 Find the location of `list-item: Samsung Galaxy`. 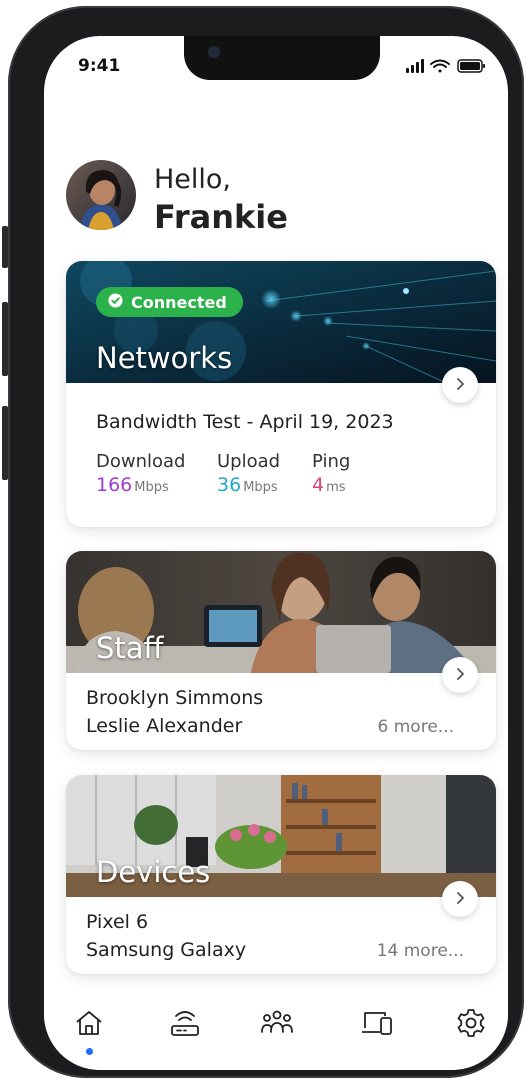

list-item: Samsung Galaxy is located at coordinates (166, 950).